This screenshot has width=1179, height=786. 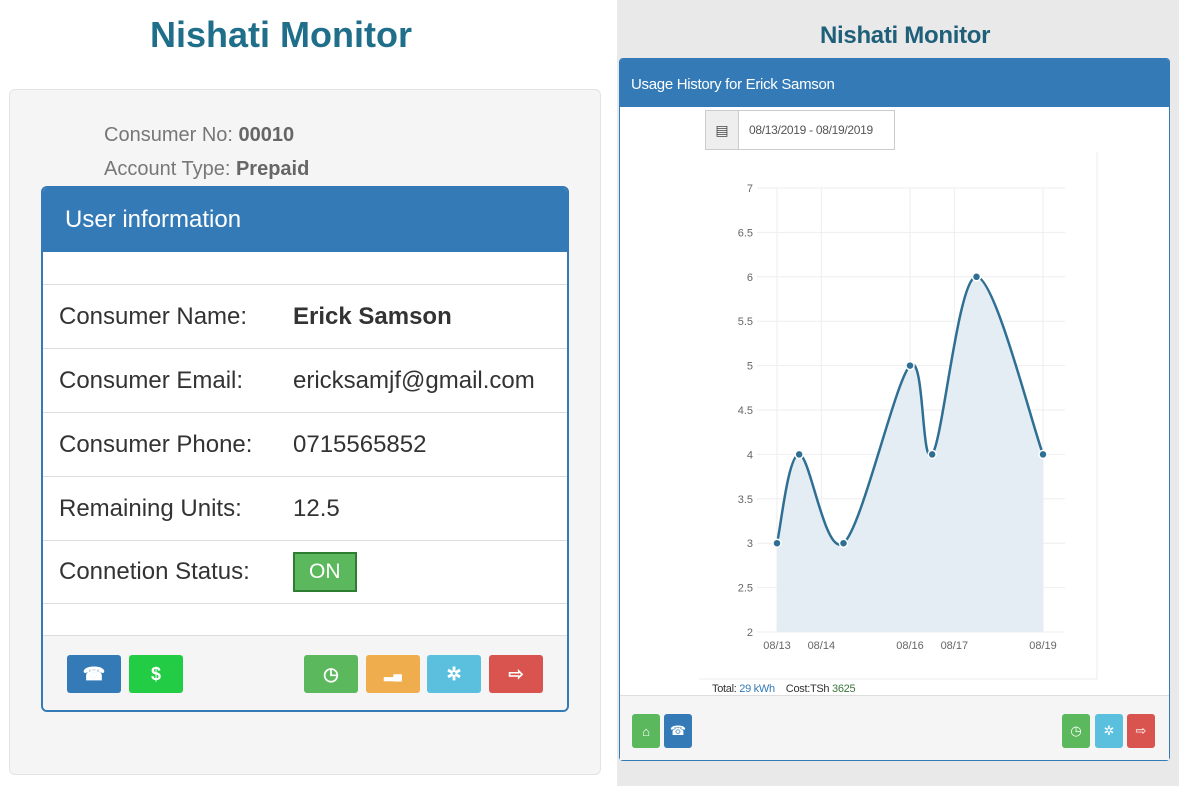 What do you see at coordinates (167, 169) in the screenshot?
I see `account-type-label: Account Type:` at bounding box center [167, 169].